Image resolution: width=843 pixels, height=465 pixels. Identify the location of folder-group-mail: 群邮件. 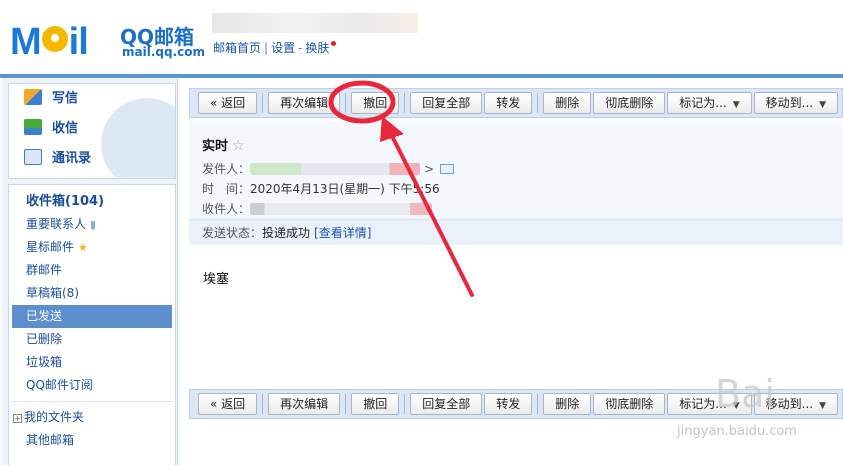
(92, 270).